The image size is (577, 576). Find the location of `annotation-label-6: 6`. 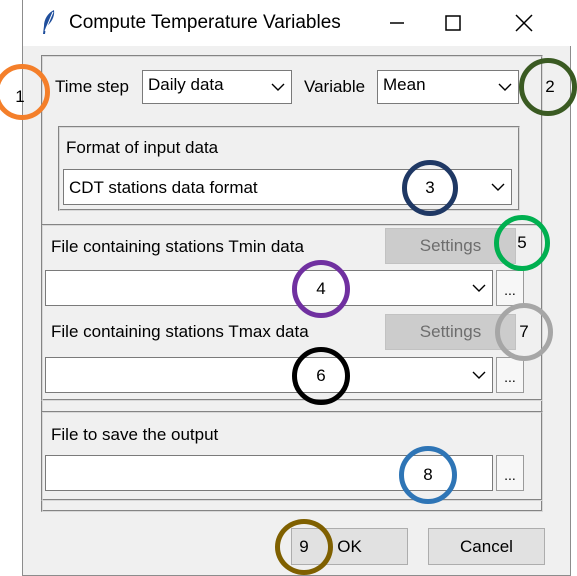

annotation-label-6: 6 is located at coordinates (321, 375).